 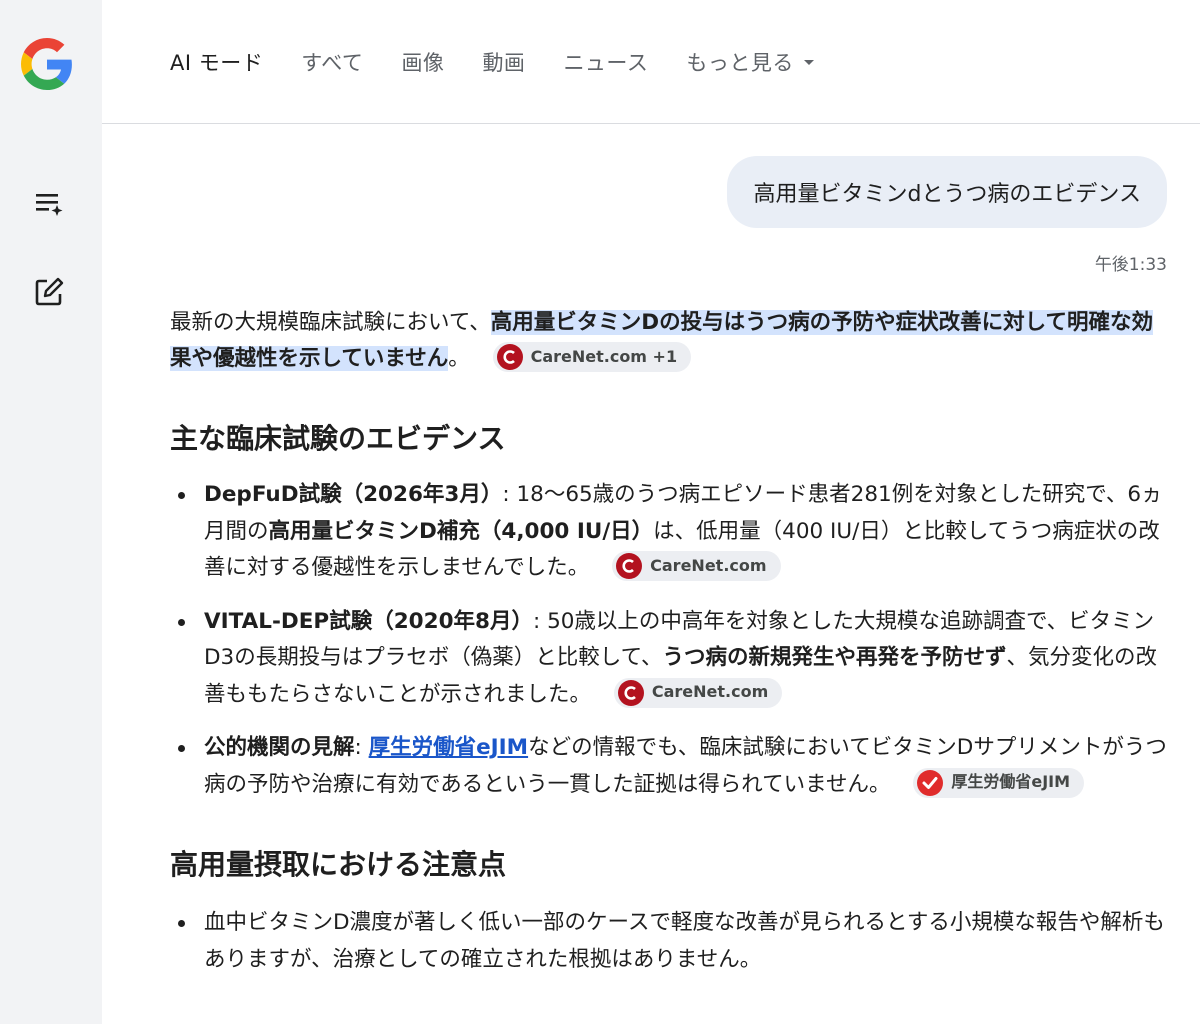 What do you see at coordinates (461, 531) in the screenshot?
I see `item-emphasis: 高用量ビタミンD補充（4,000 IU/日）` at bounding box center [461, 531].